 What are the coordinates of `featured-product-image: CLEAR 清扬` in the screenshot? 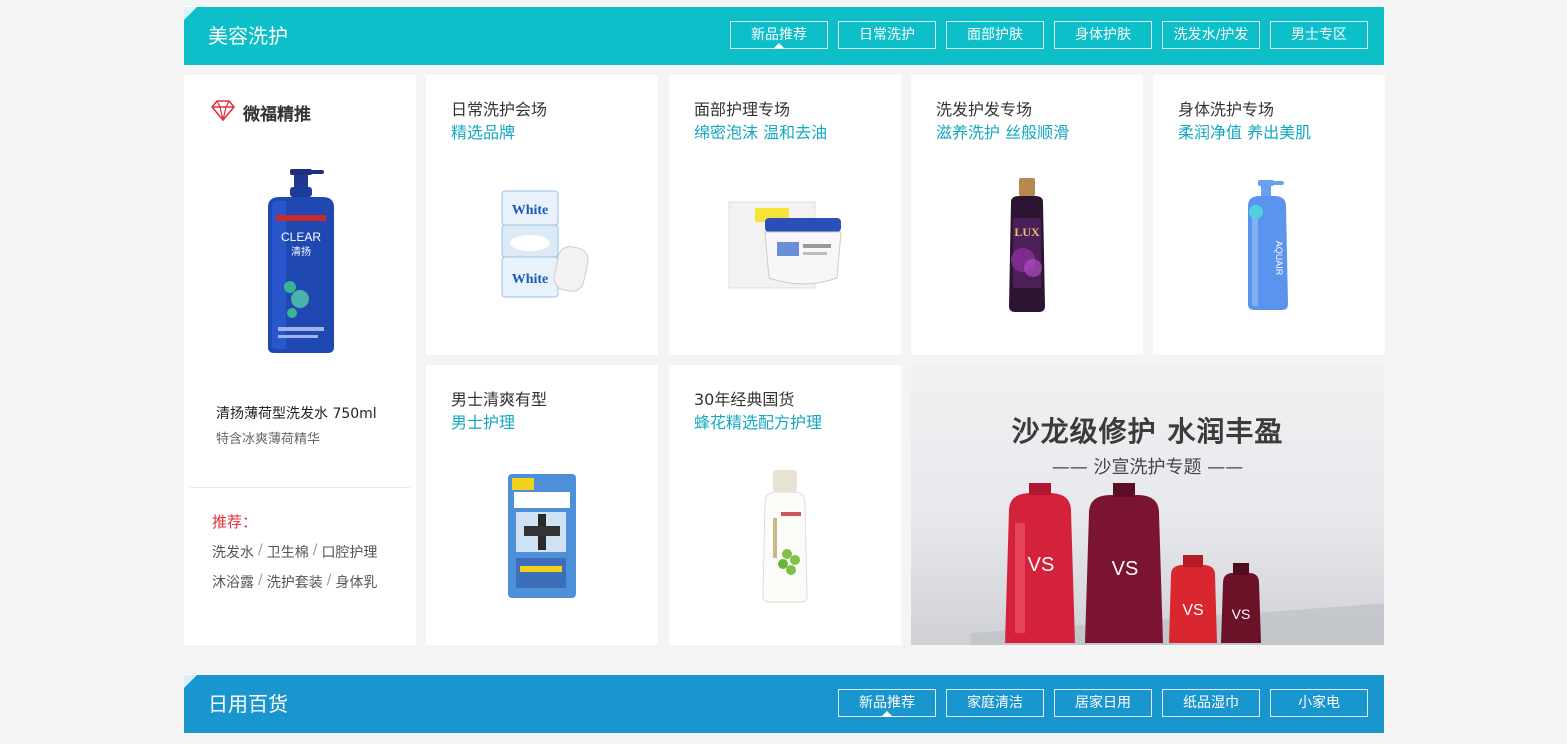 It's located at (300, 262).